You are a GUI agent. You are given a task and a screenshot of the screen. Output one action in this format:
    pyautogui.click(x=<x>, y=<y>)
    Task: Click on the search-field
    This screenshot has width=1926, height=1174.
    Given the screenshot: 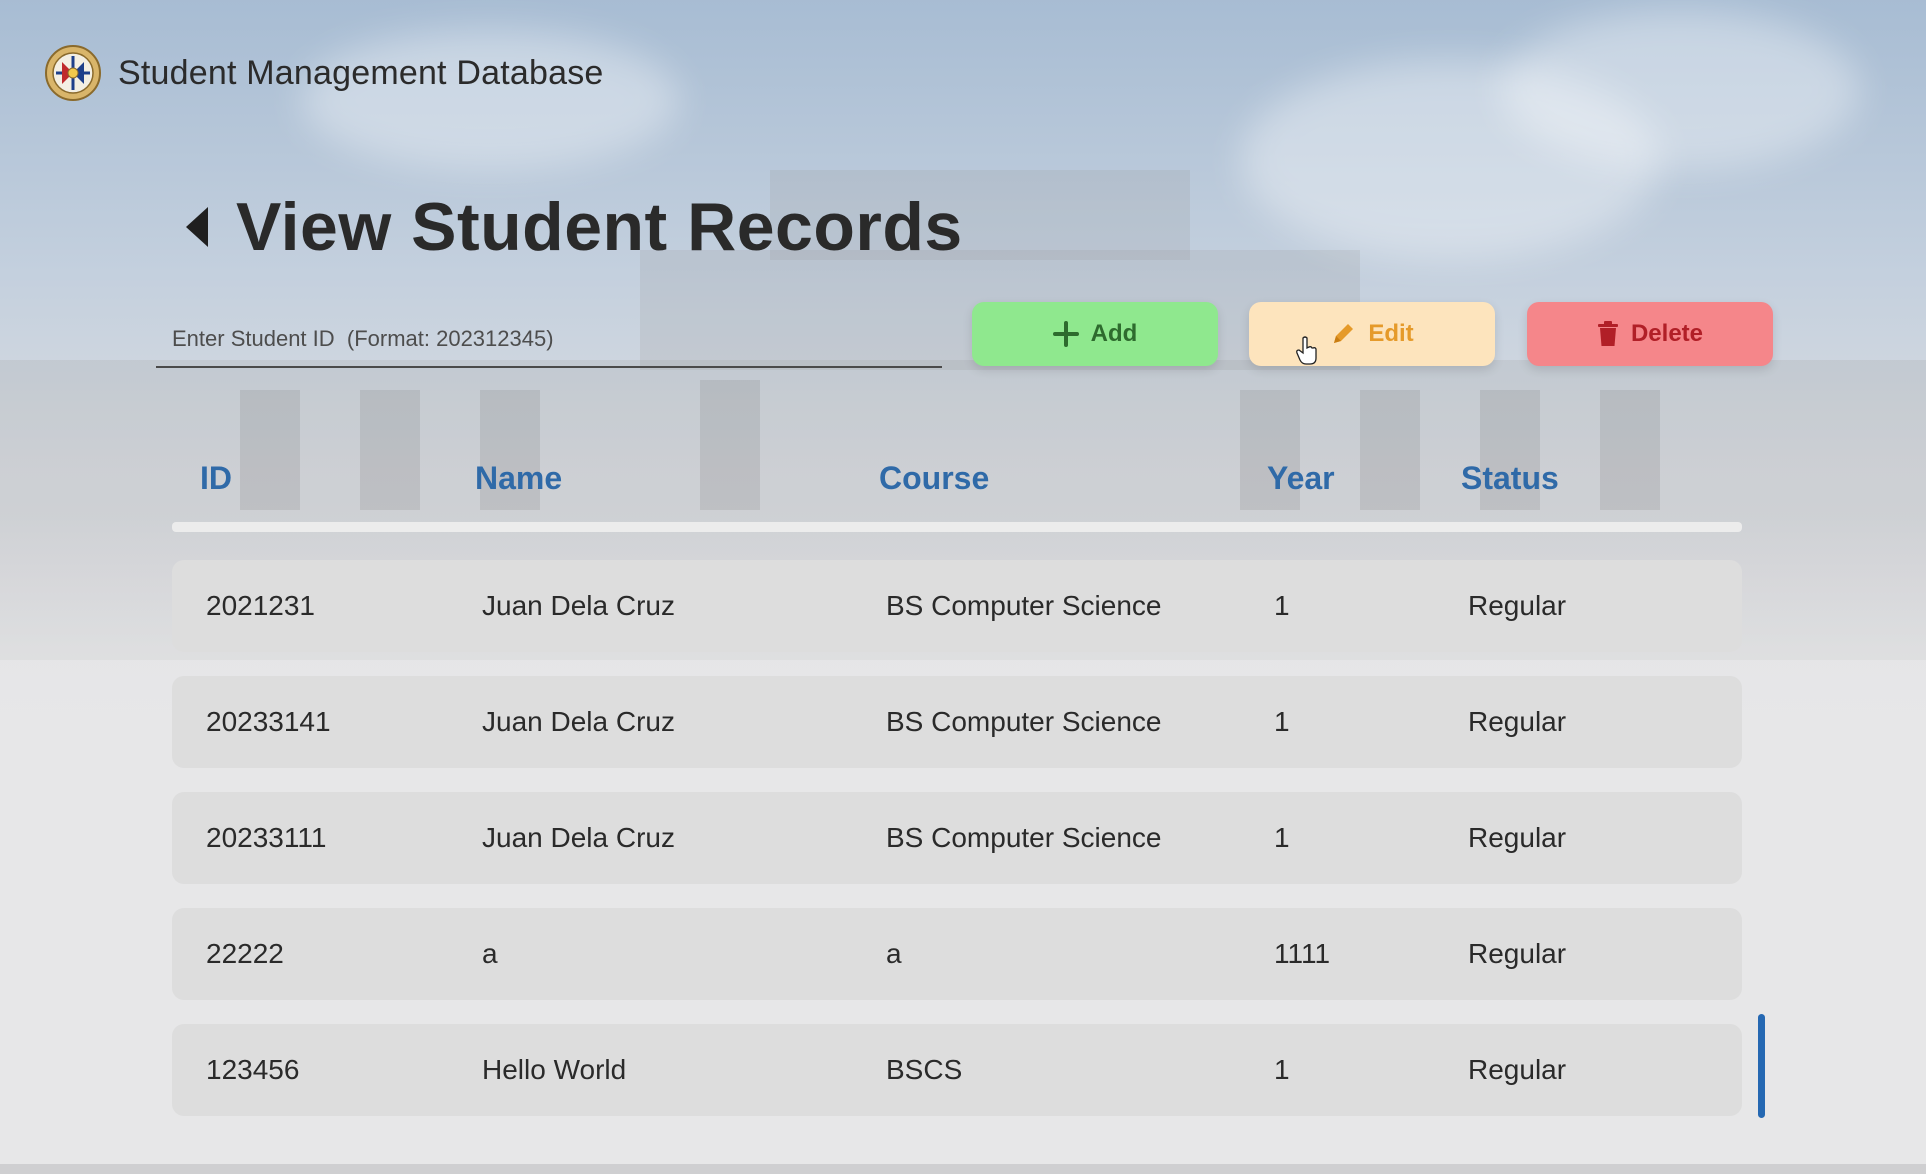 What is the action you would take?
    pyautogui.click(x=549, y=340)
    